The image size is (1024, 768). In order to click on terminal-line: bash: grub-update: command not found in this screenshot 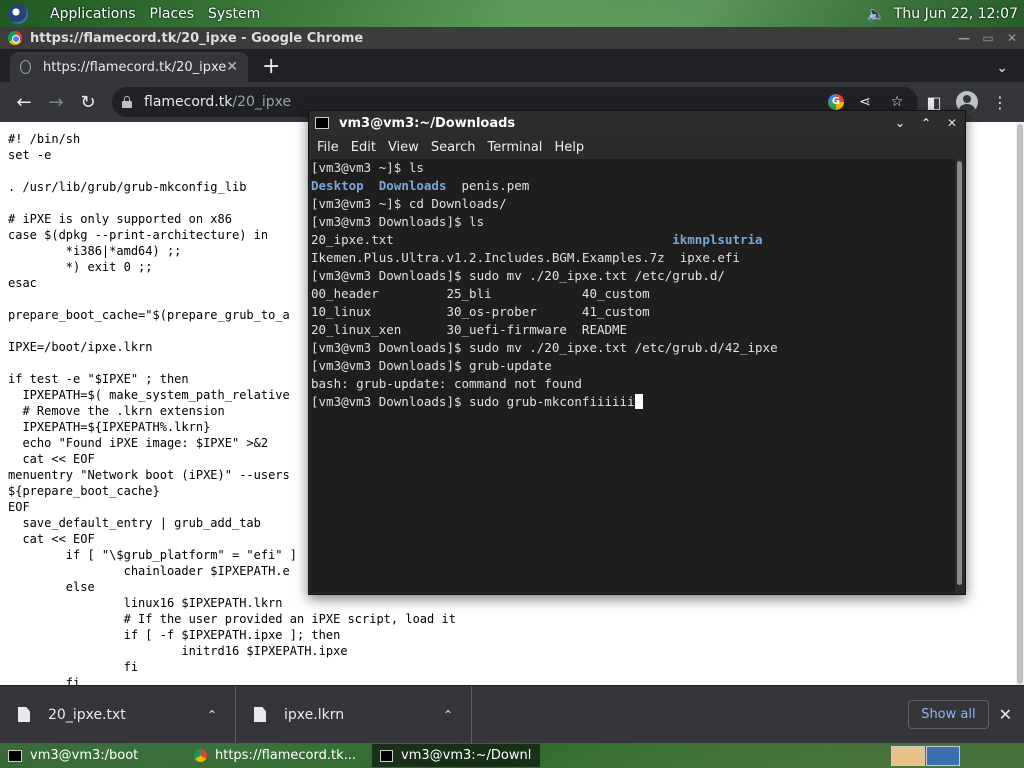, I will do `click(633, 384)`.